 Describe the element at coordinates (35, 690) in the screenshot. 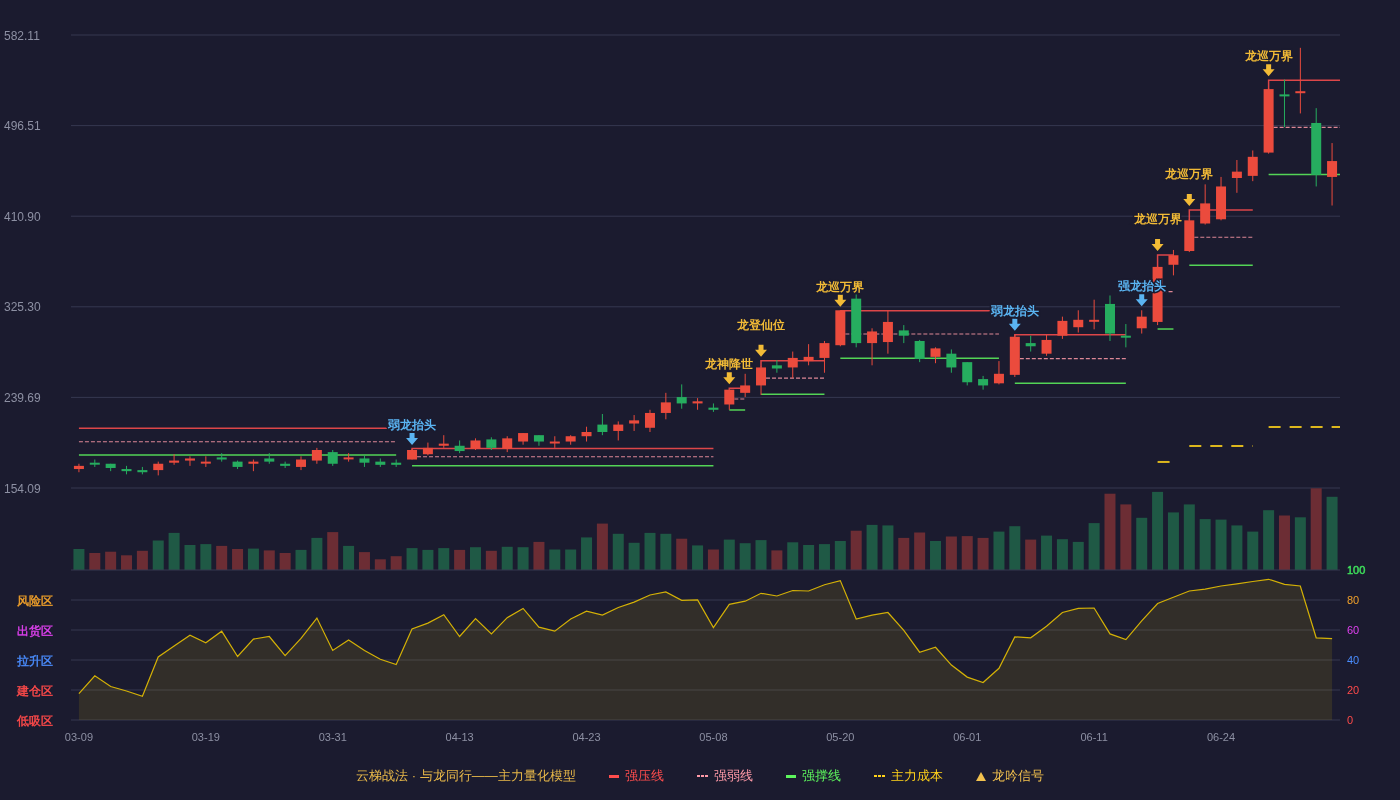

I see `zone-label: 建仓区` at that location.